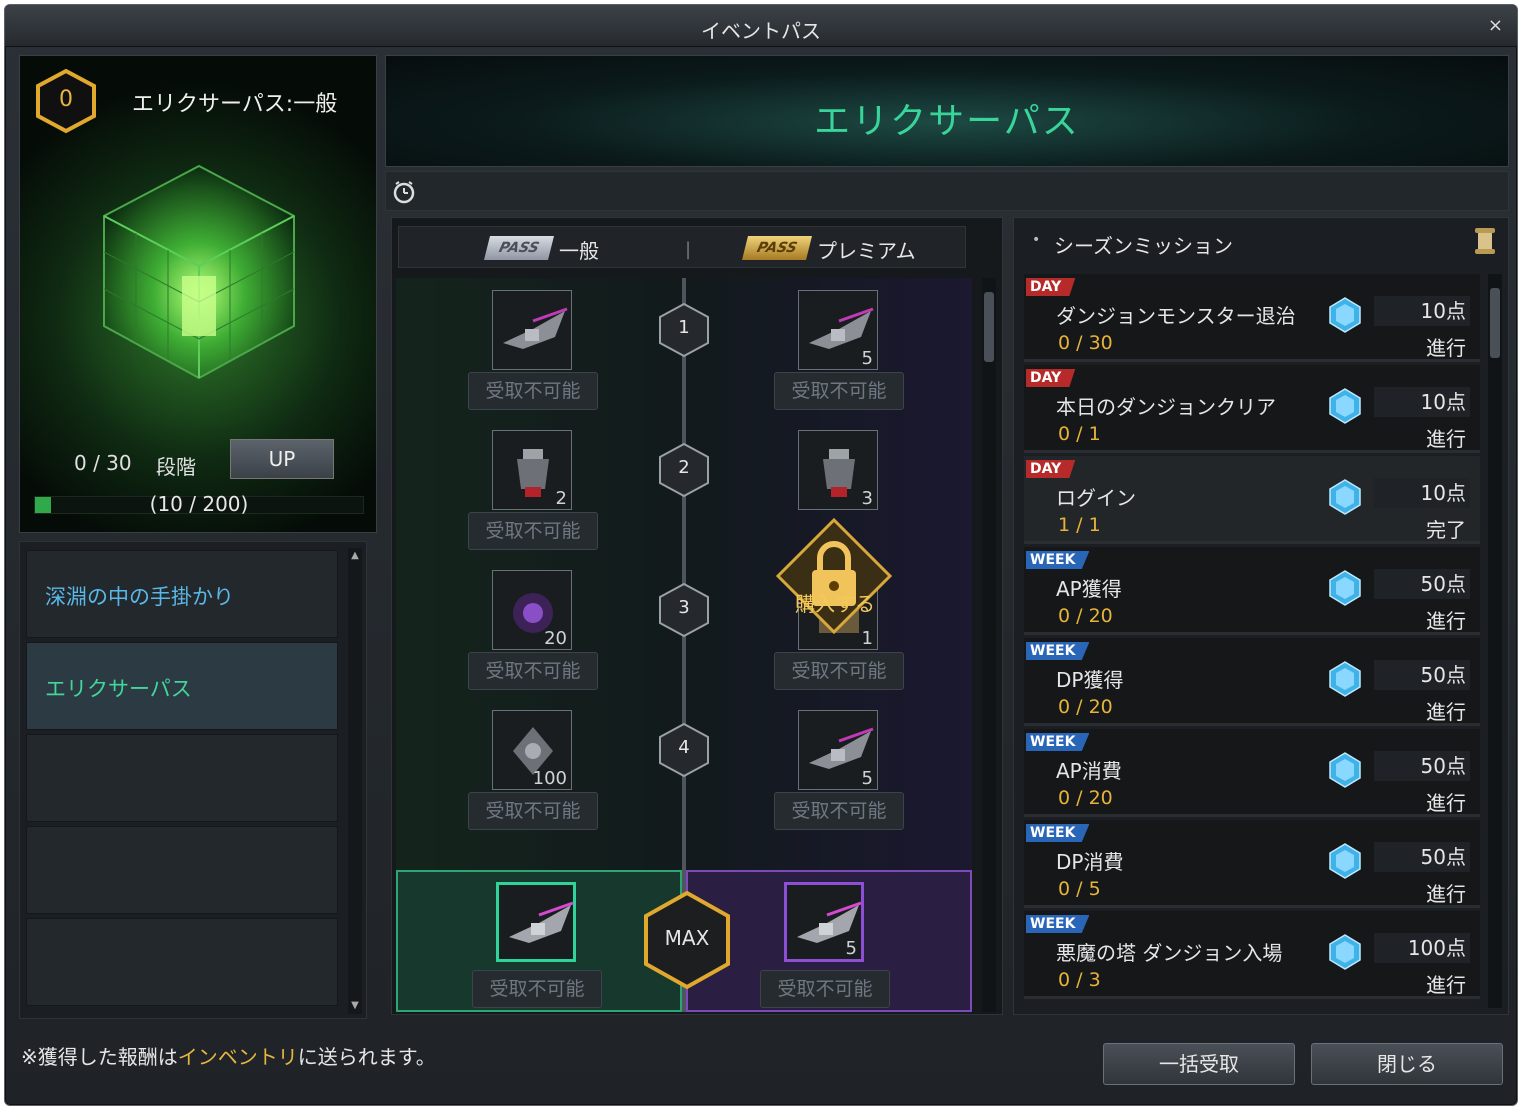 The width and height of the screenshot is (1522, 1110). I want to click on mission-row: WEEK DP消費 0 / 5 50点進行, so click(1252, 864).